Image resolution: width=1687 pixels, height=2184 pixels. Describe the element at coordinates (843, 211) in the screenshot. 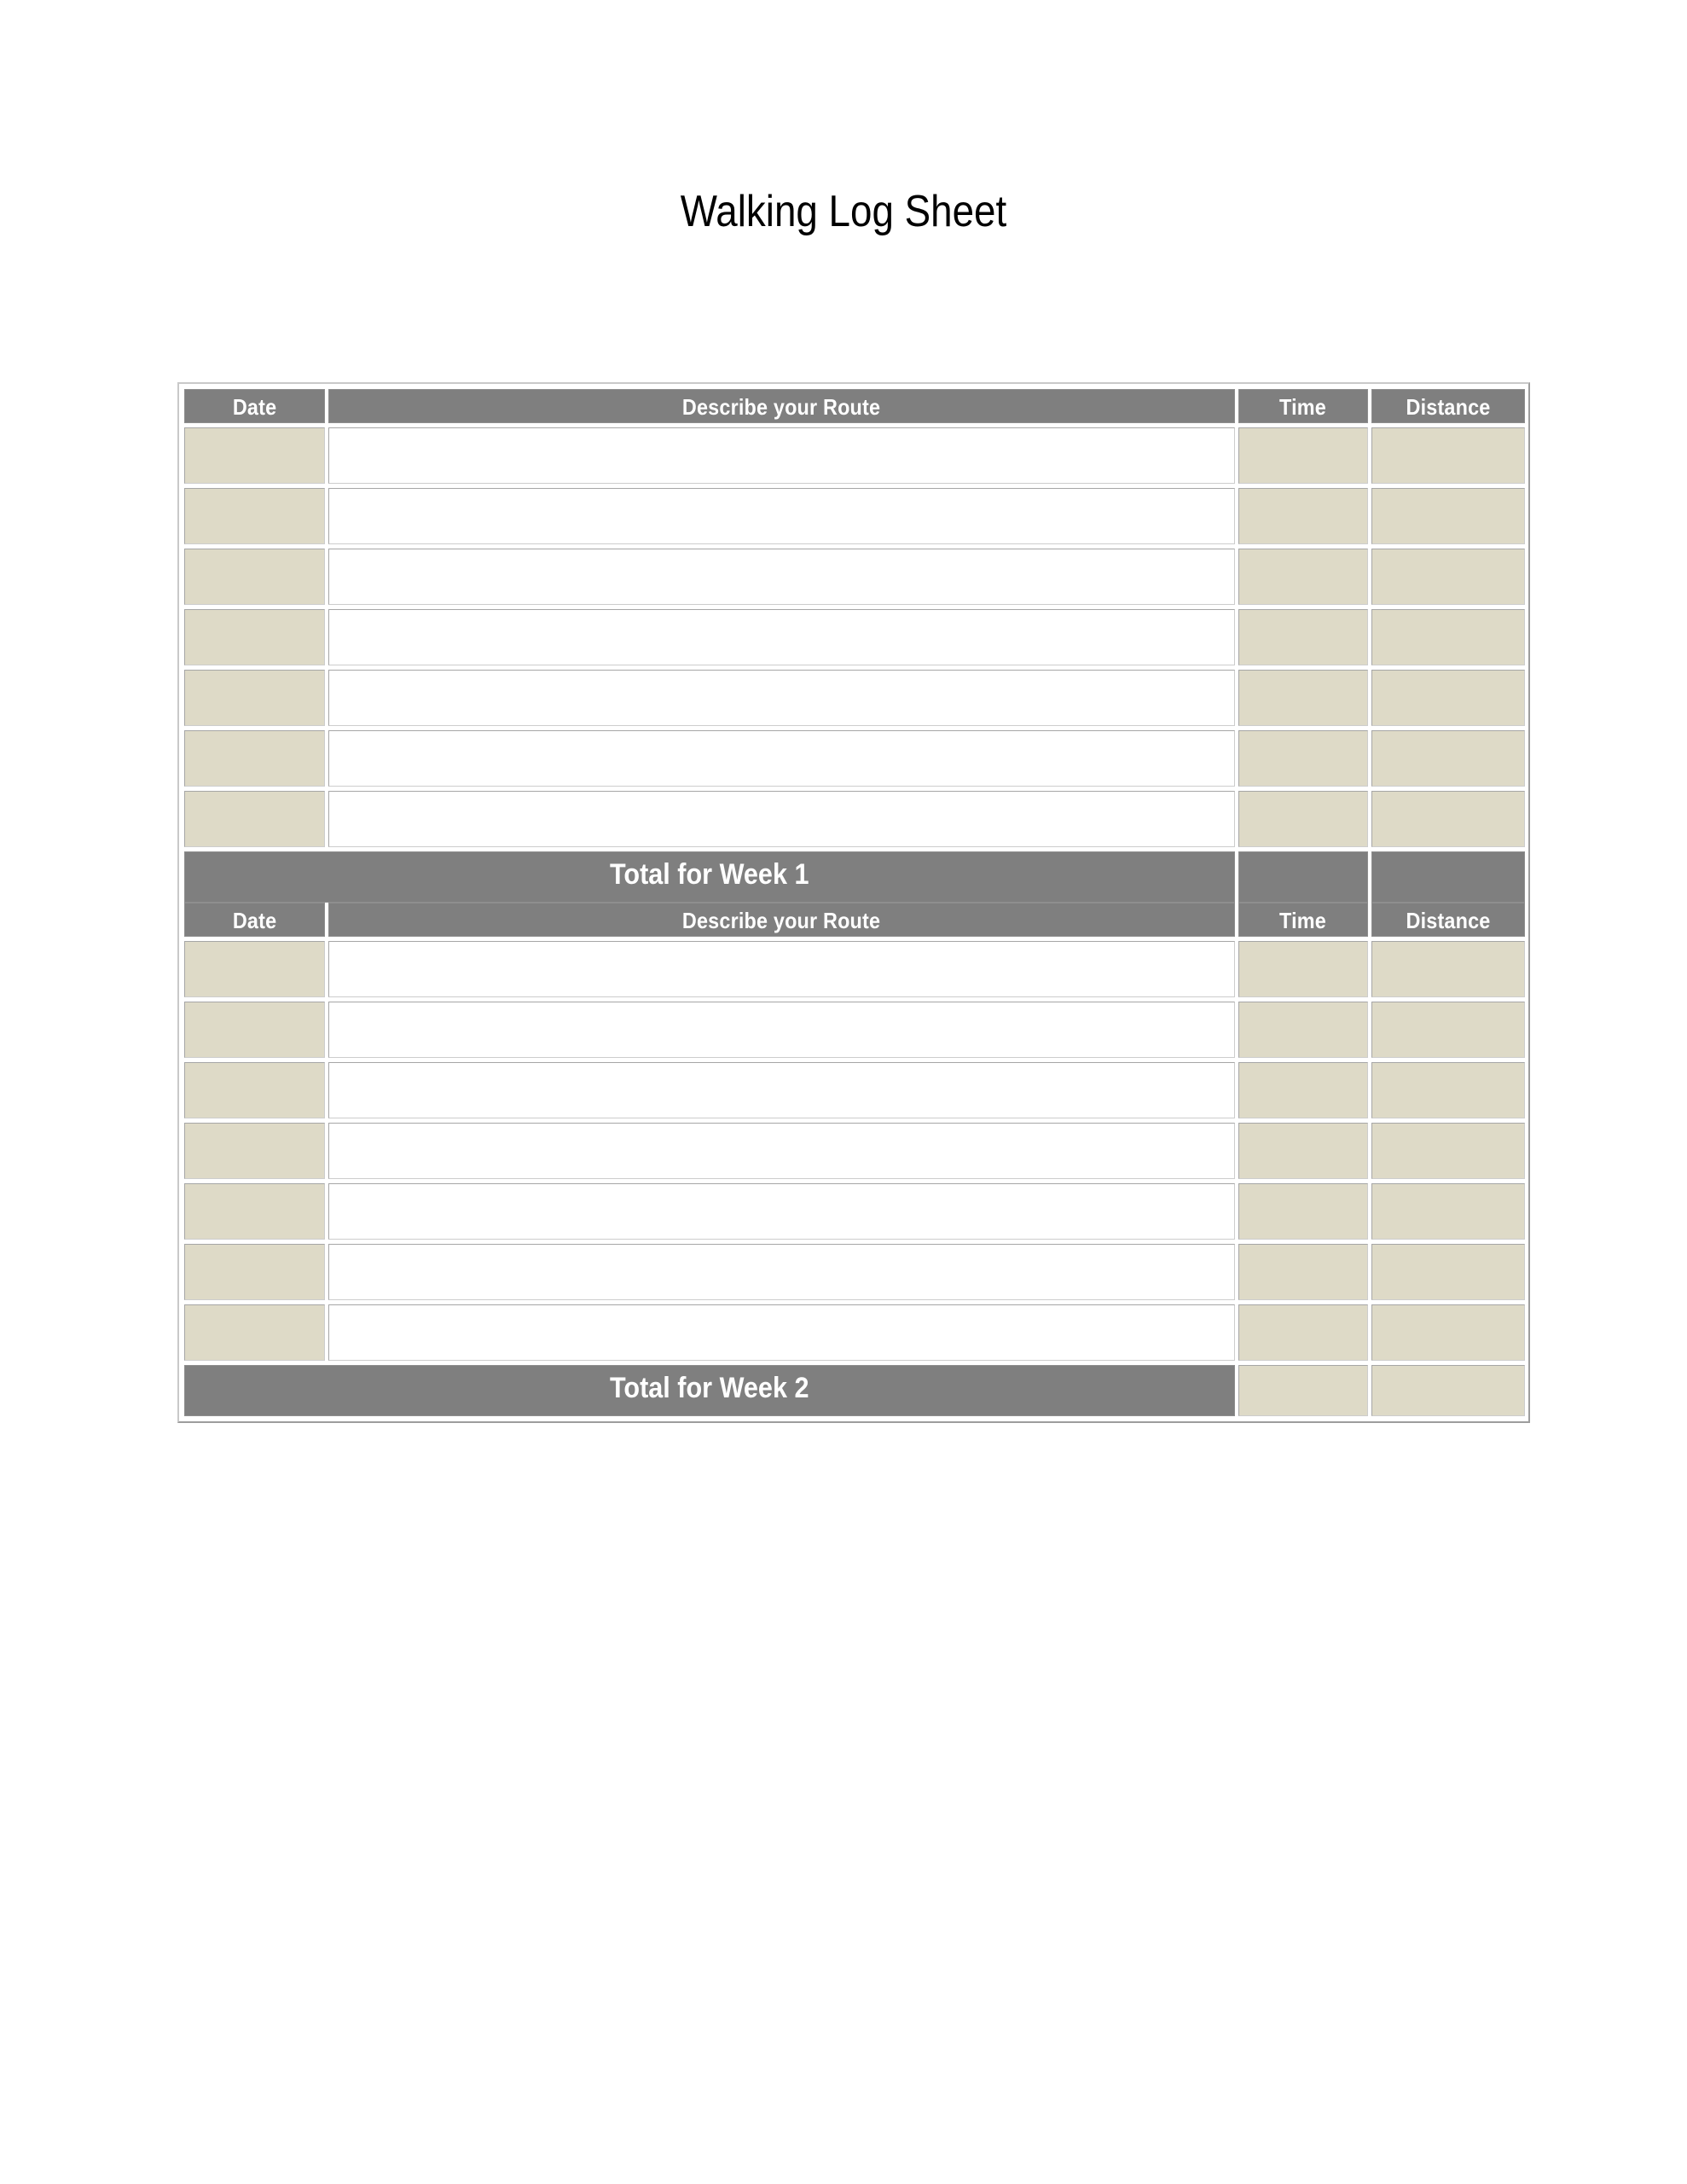

I see `page-title: Walking Log Sheet` at that location.